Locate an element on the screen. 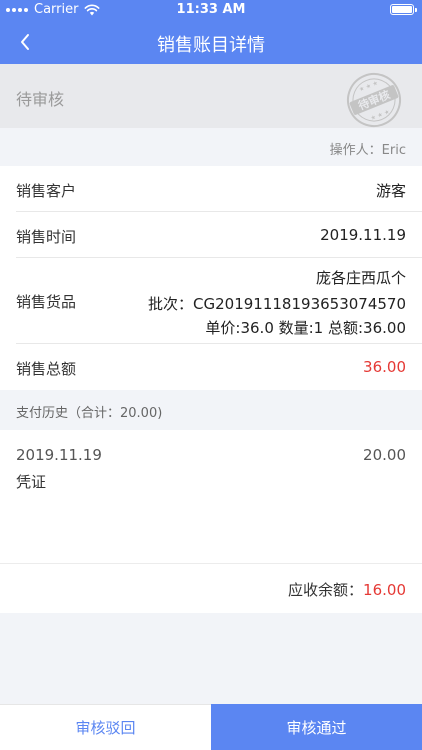 Image resolution: width=422 pixels, height=750 pixels. reject-button: 审核驳回 is located at coordinates (105, 727).